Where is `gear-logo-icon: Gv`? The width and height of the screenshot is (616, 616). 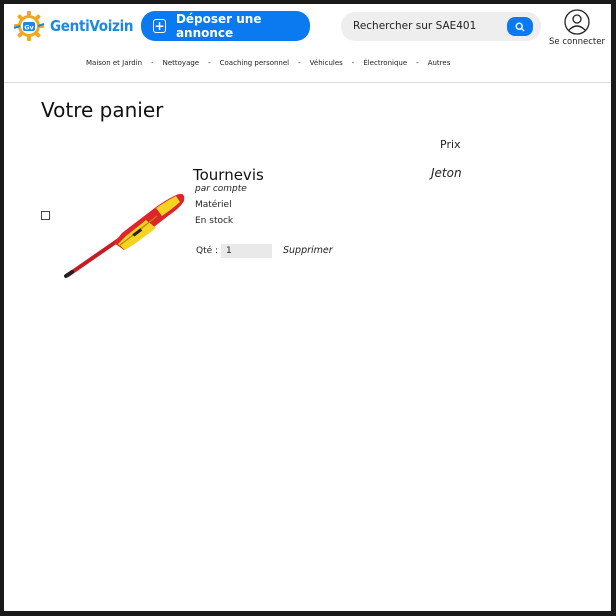 gear-logo-icon: Gv is located at coordinates (29, 26).